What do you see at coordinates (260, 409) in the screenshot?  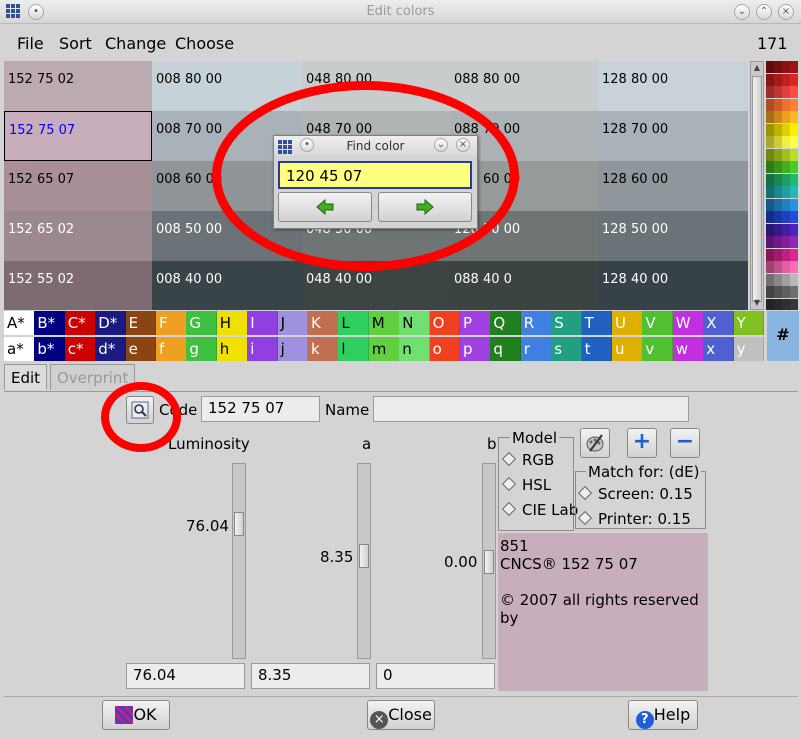 I see `code-input: 152 75 07` at bounding box center [260, 409].